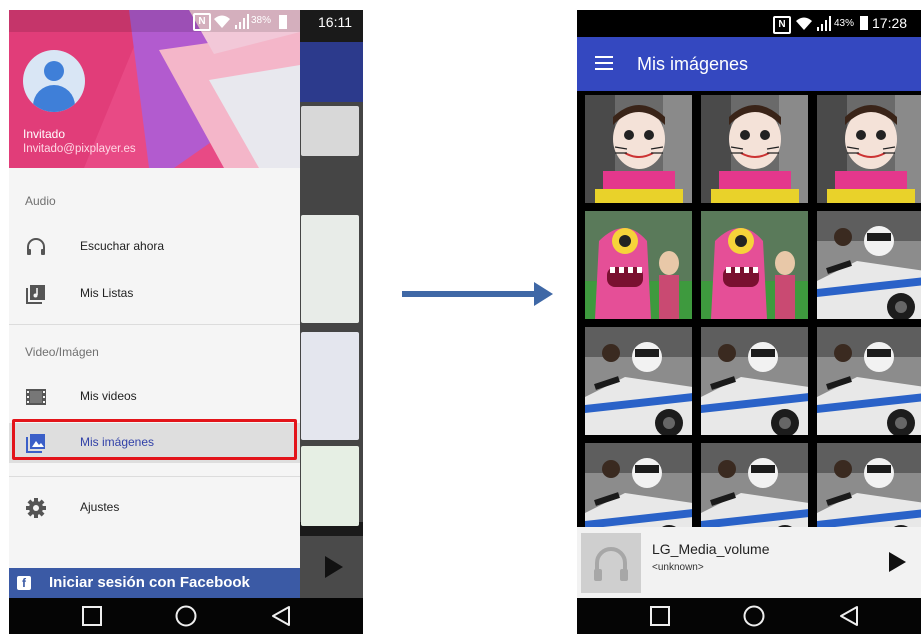 The width and height of the screenshot is (921, 634). I want to click on gear-icon, so click(36, 508).